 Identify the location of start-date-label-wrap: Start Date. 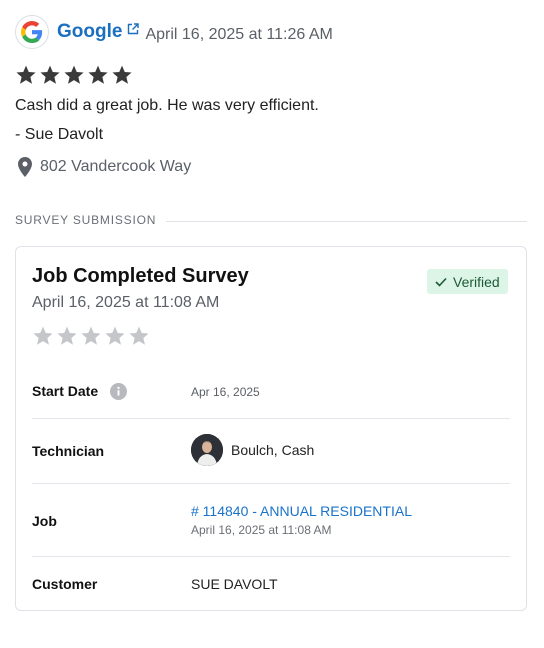
(80, 391).